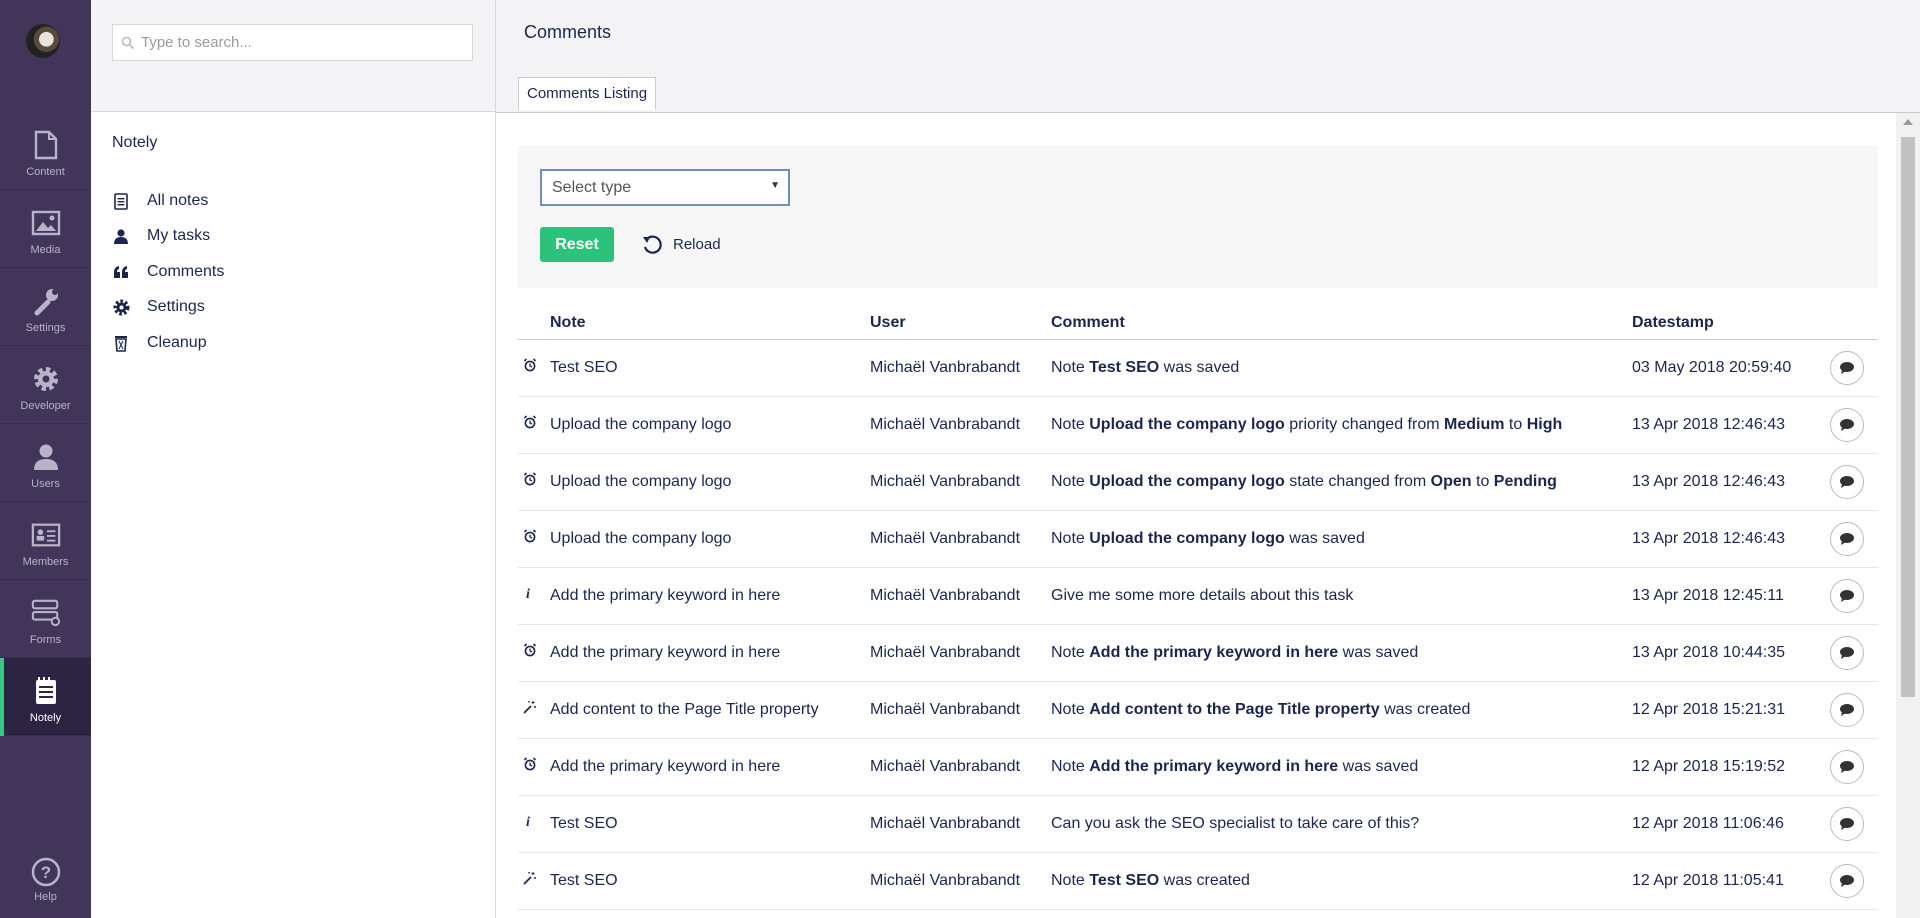 This screenshot has width=1920, height=918. Describe the element at coordinates (710, 710) in the screenshot. I see `note-cell: Add content to the Page Title property` at that location.